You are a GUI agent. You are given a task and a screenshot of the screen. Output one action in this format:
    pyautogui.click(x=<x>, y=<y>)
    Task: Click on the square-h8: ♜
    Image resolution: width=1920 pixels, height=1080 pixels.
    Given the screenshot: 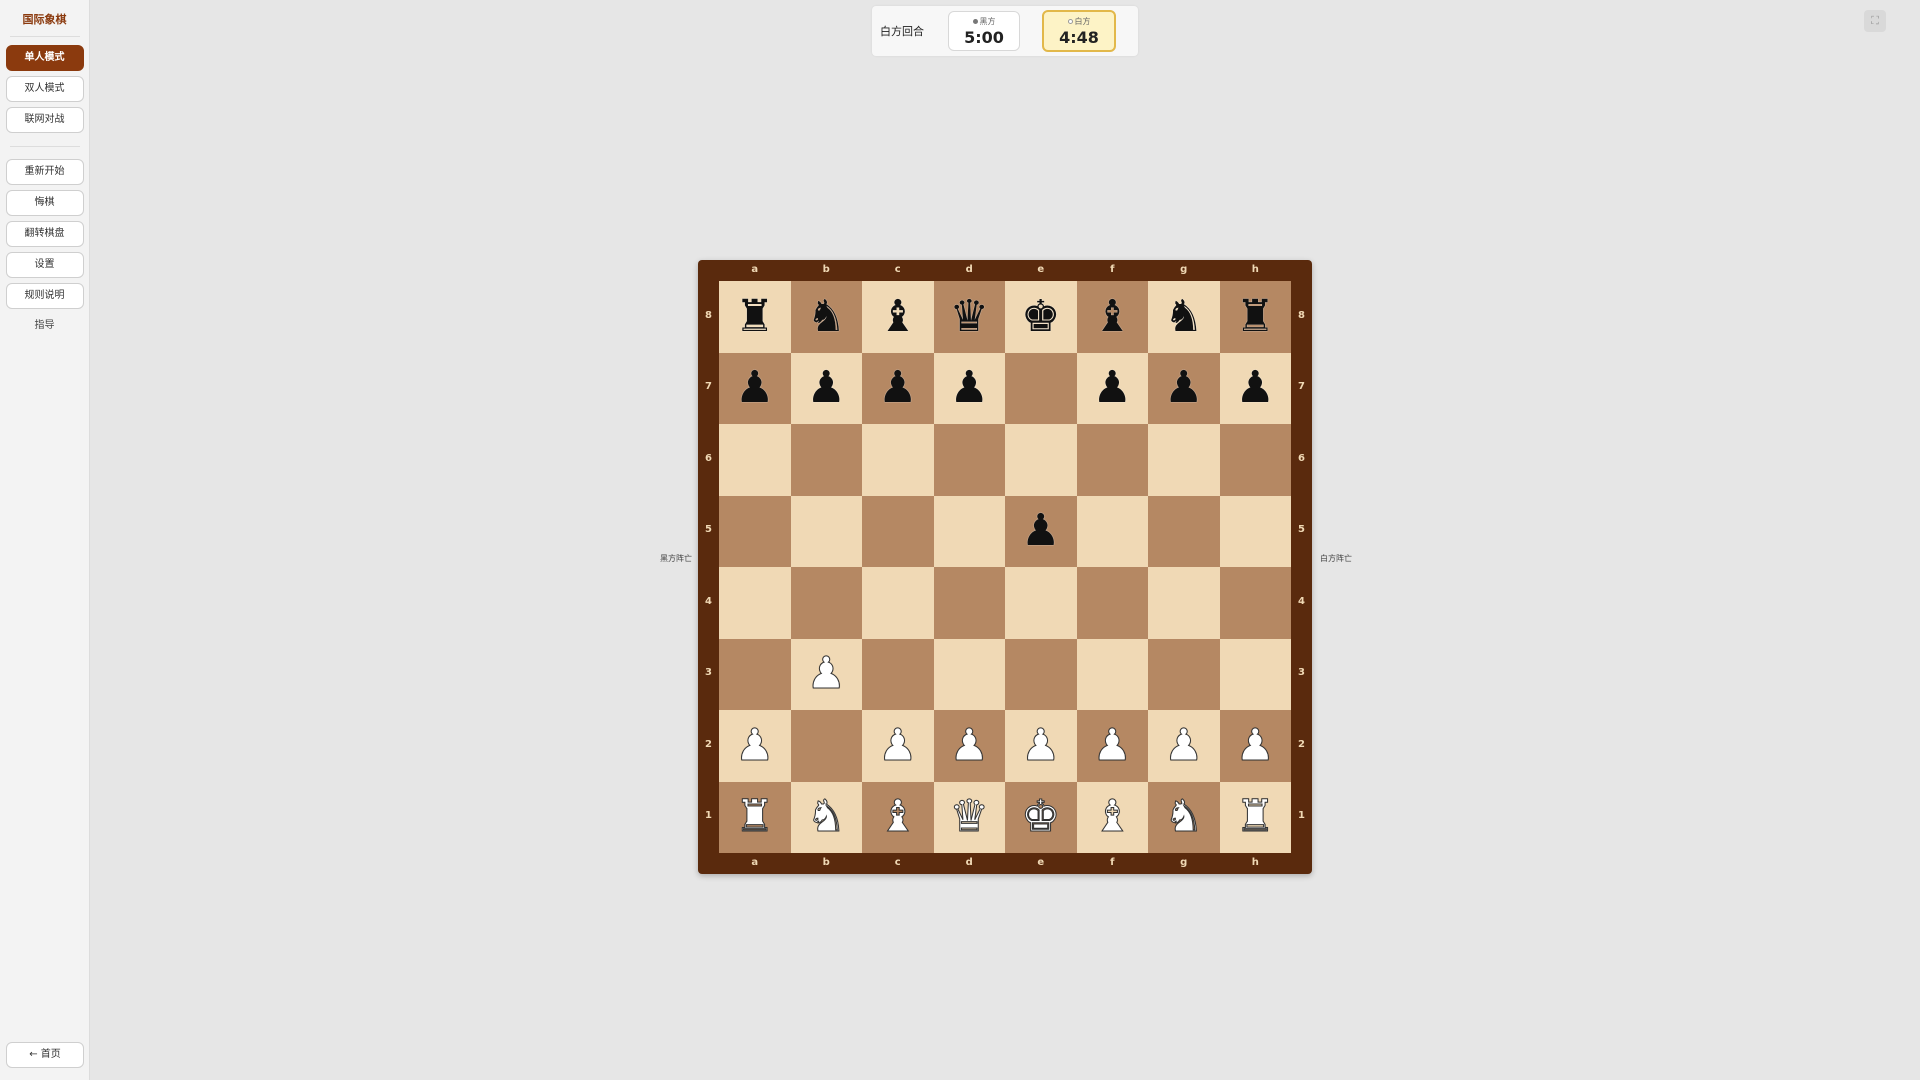 What is the action you would take?
    pyautogui.click(x=1255, y=317)
    